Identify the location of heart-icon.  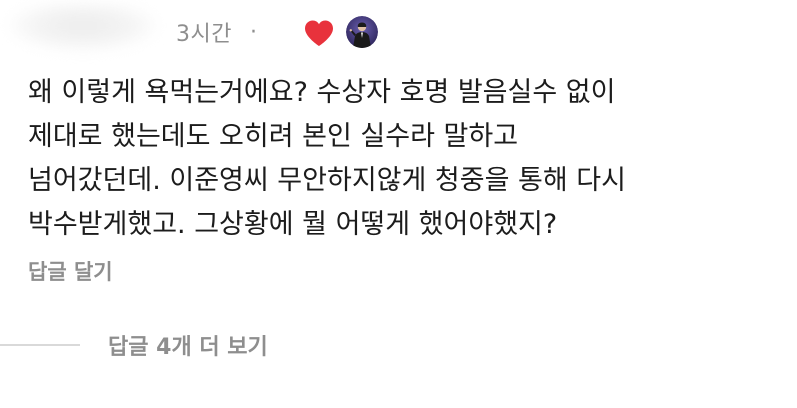
(319, 33).